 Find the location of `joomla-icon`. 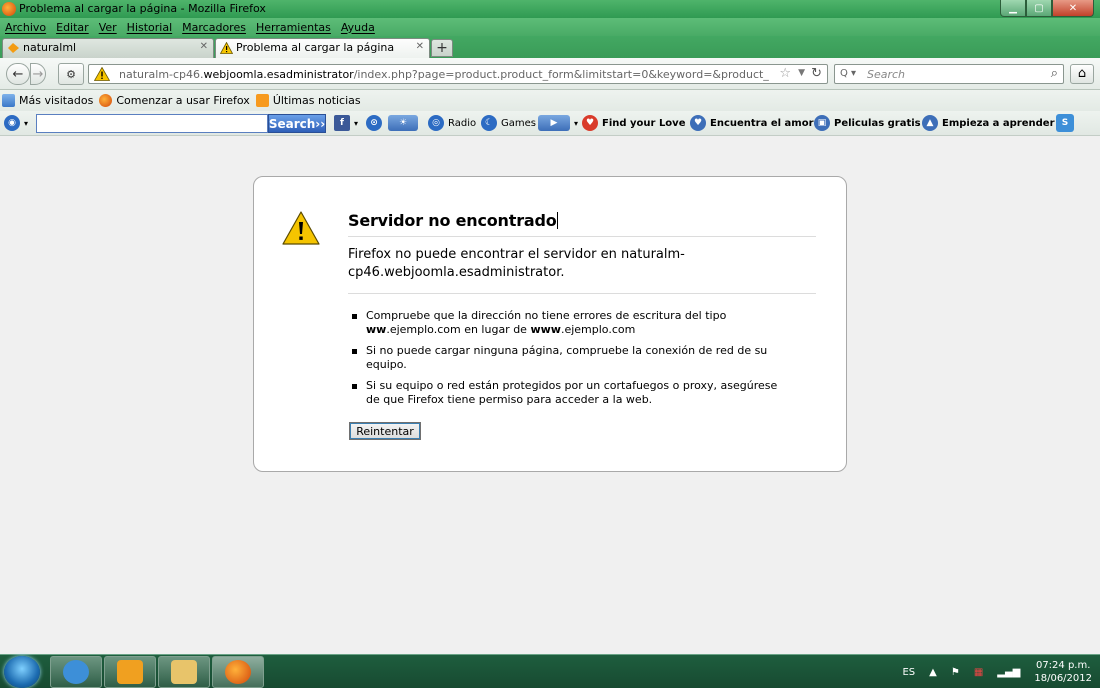

joomla-icon is located at coordinates (13, 48).